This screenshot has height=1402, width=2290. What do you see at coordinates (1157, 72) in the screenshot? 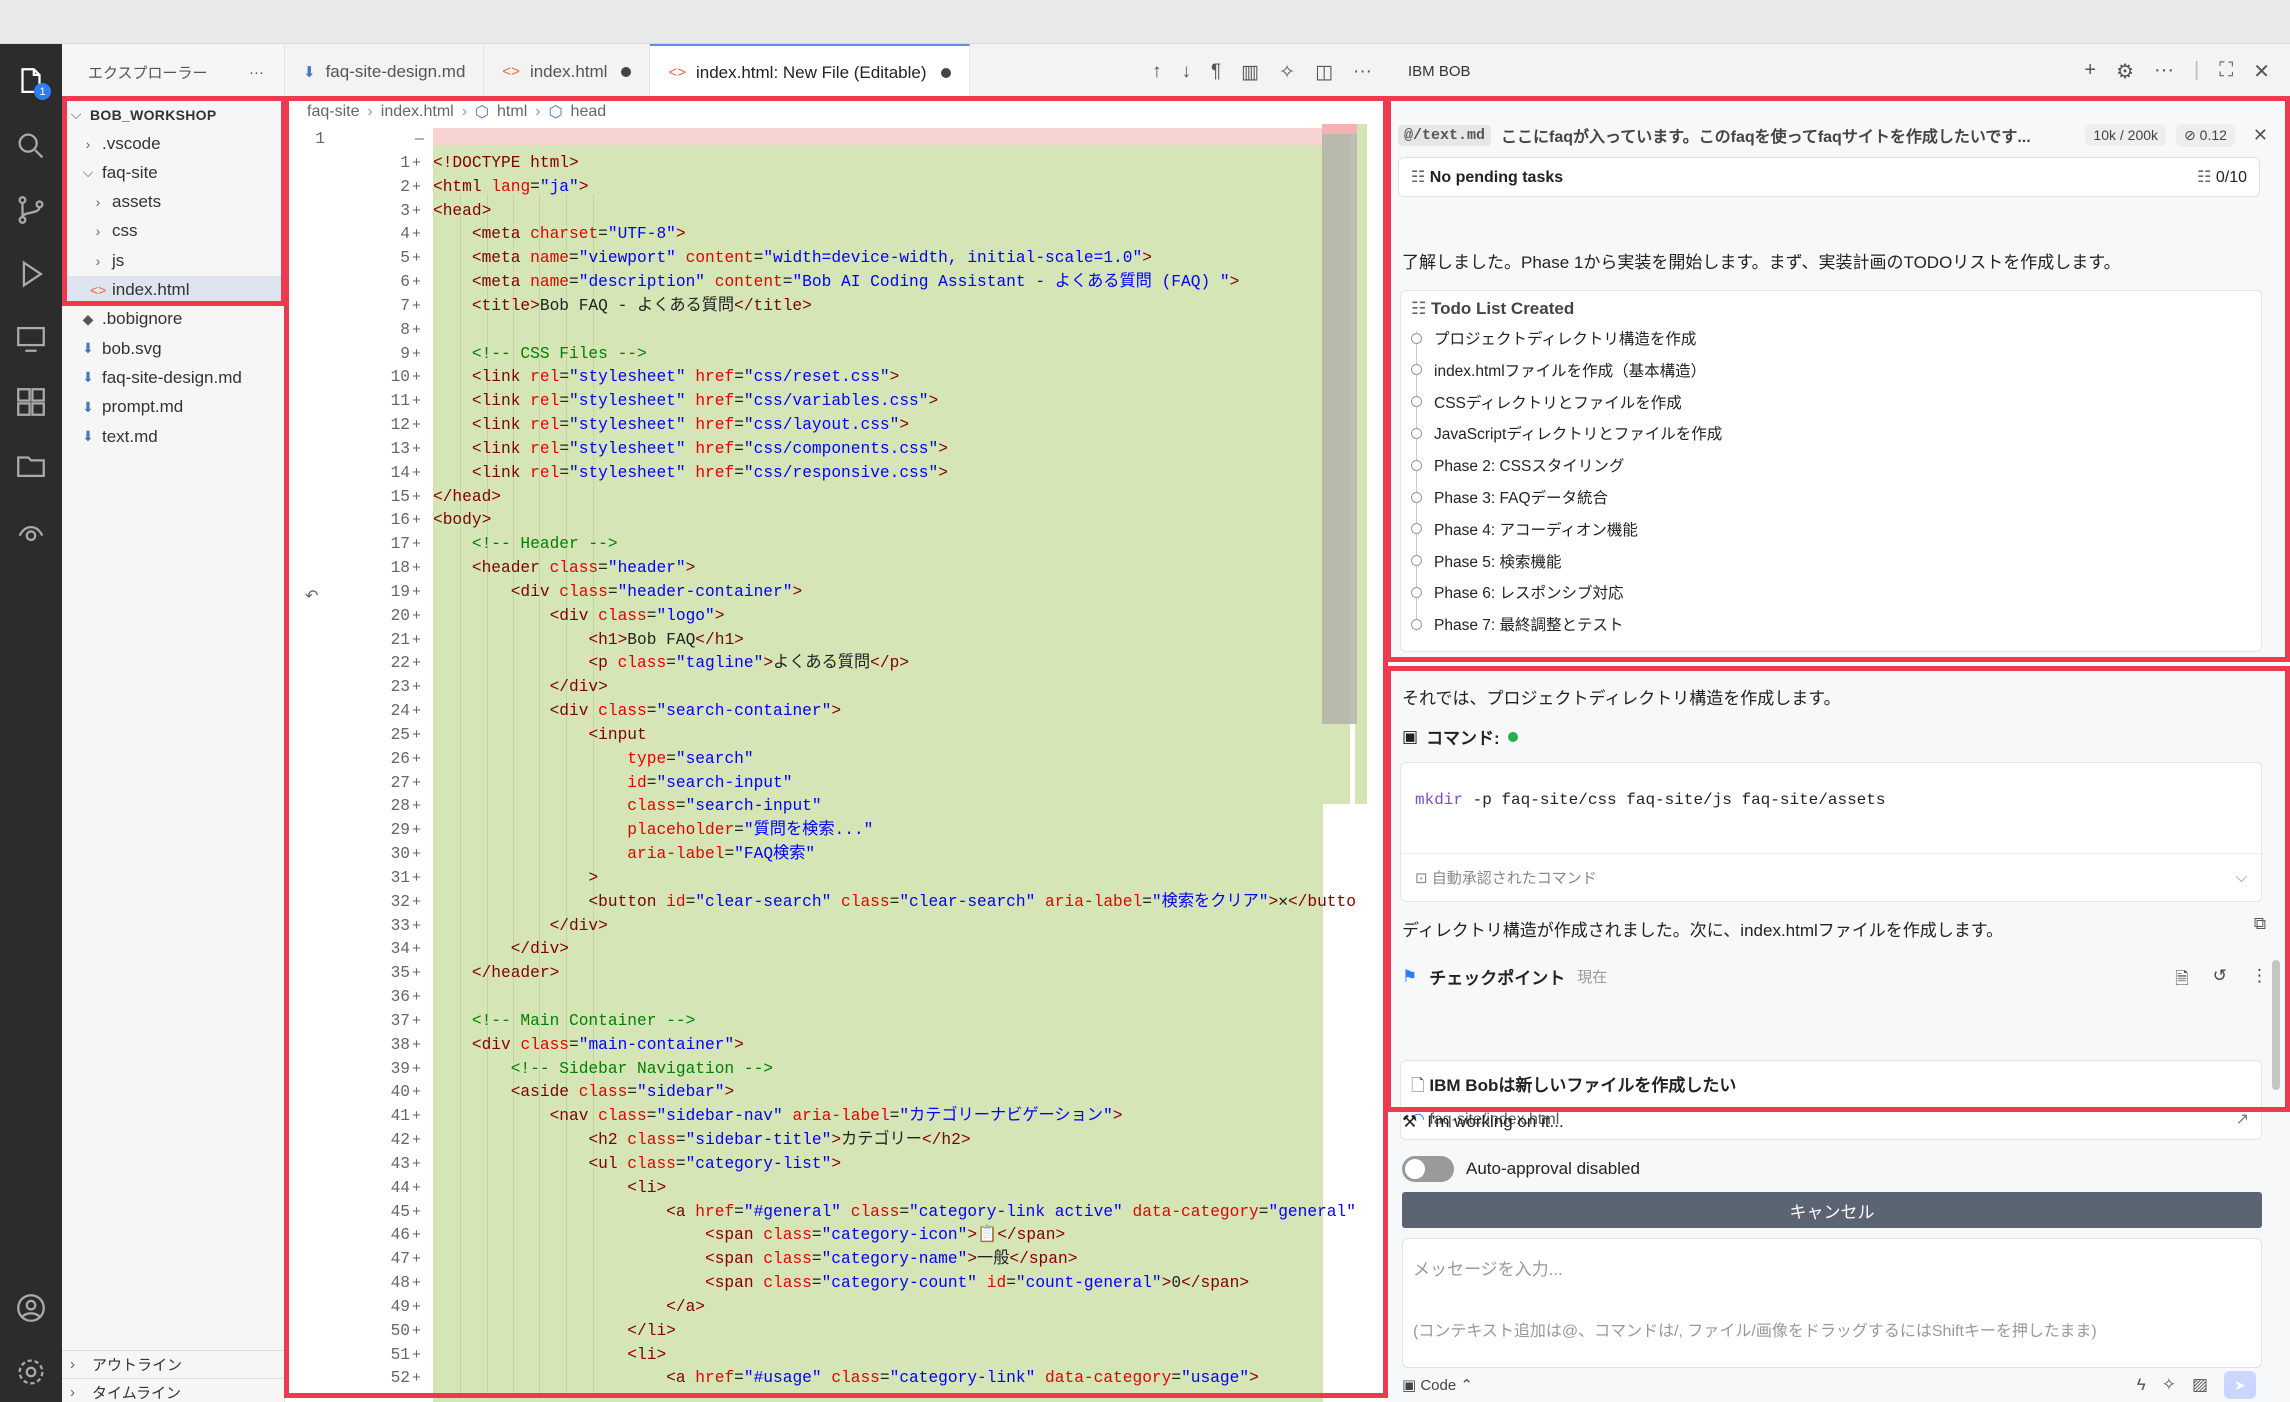
I see `previous-change-icon: ↑` at bounding box center [1157, 72].